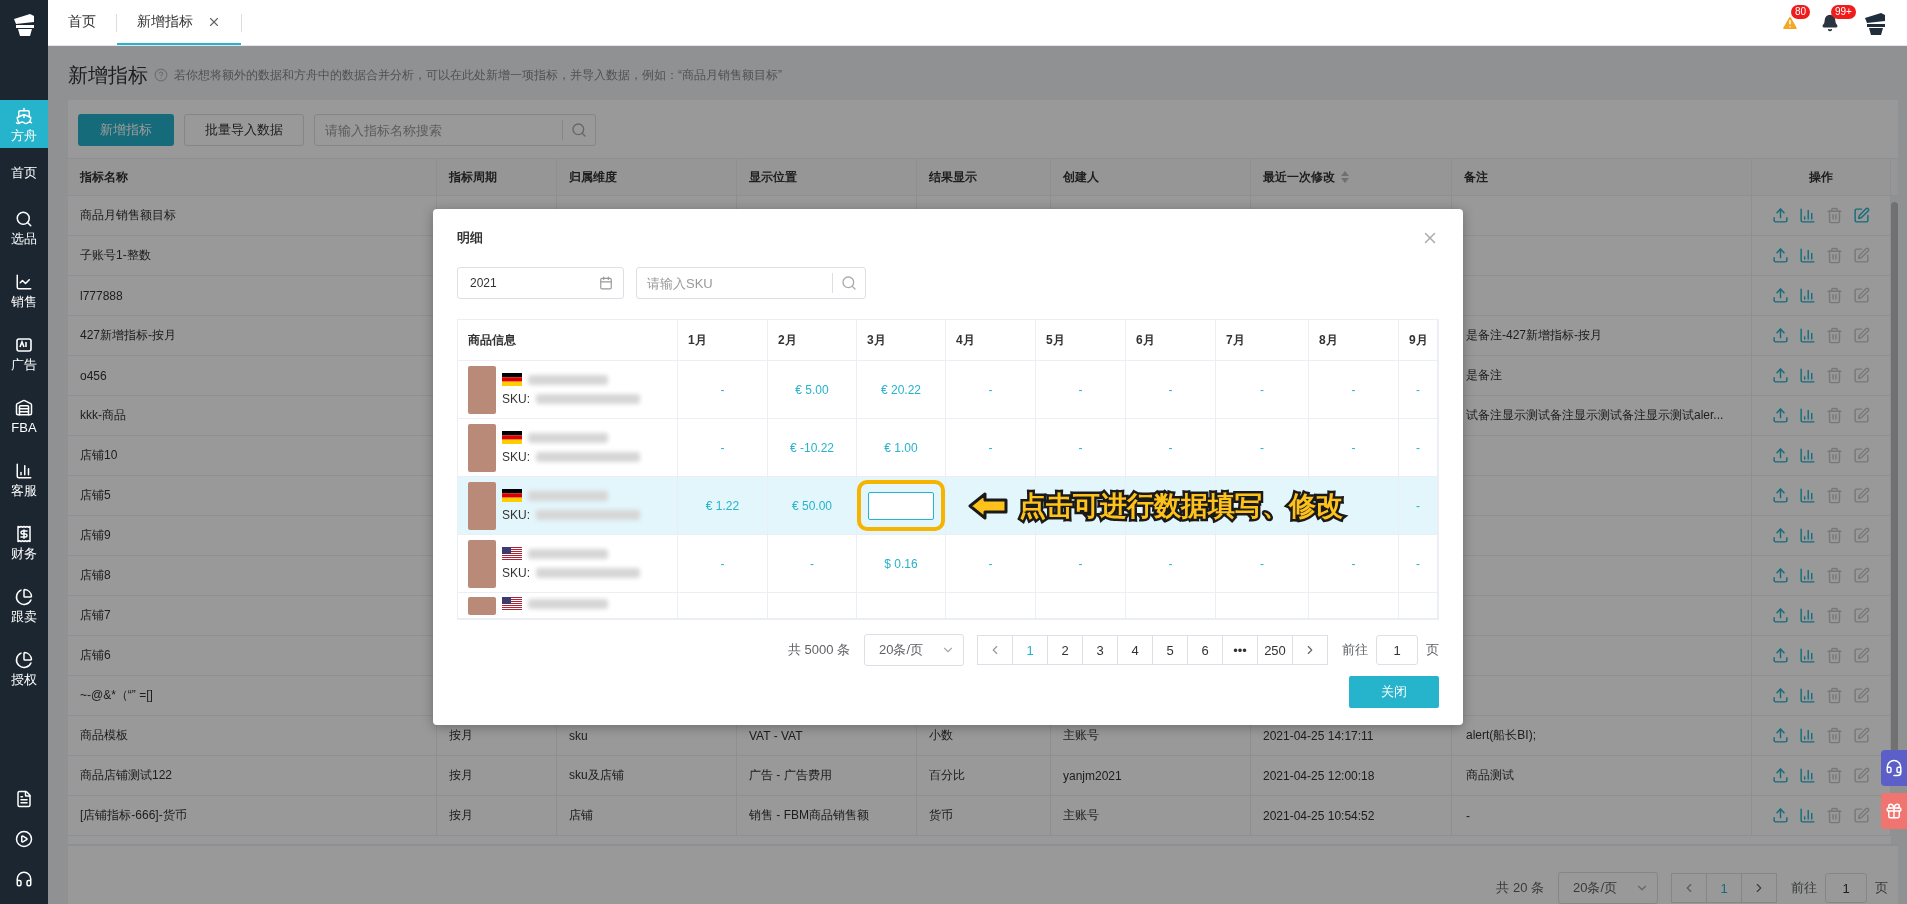 The image size is (1907, 904). Describe the element at coordinates (1275, 650) in the screenshot. I see `page-button: 250` at that location.